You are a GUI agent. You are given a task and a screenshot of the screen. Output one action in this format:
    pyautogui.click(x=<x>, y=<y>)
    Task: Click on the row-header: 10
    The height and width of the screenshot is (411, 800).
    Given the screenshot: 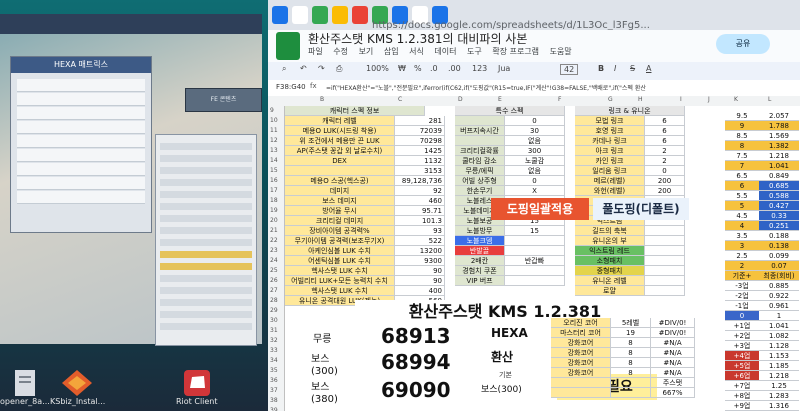 What is the action you would take?
    pyautogui.click(x=274, y=120)
    